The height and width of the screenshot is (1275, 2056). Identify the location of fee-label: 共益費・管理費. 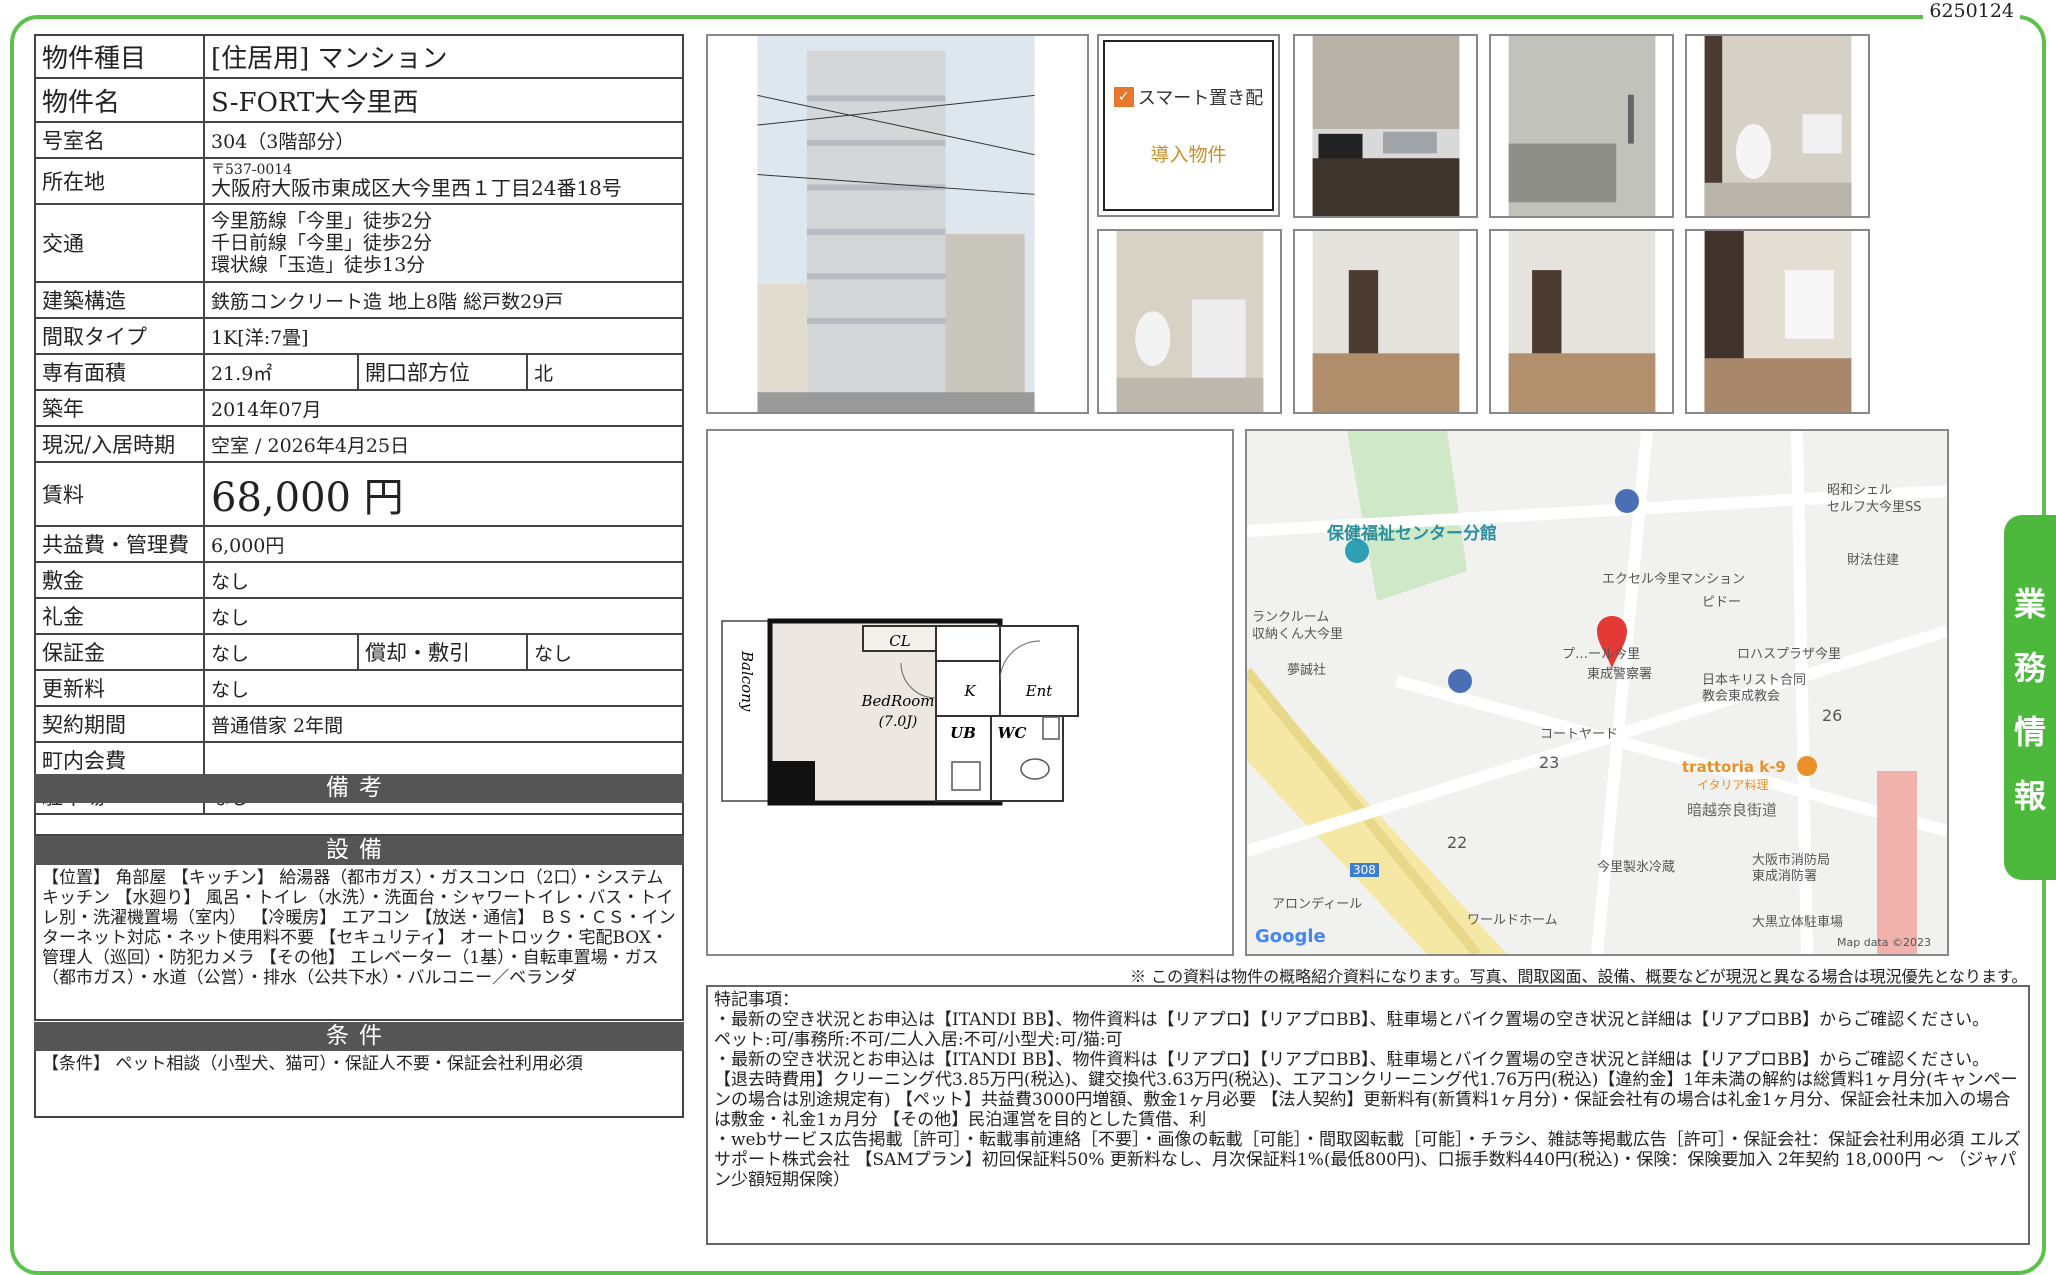
(119, 544).